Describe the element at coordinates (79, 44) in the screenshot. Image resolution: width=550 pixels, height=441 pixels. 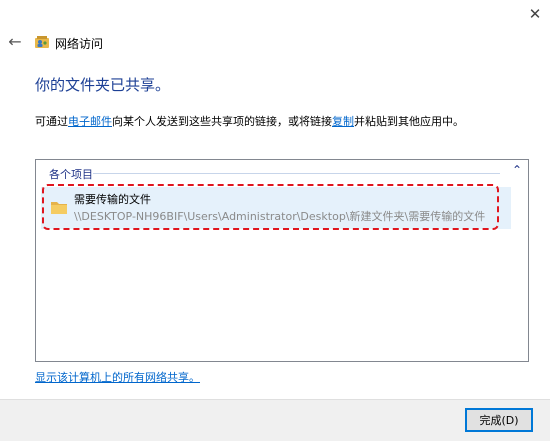
I see `window-title: 网络访问` at that location.